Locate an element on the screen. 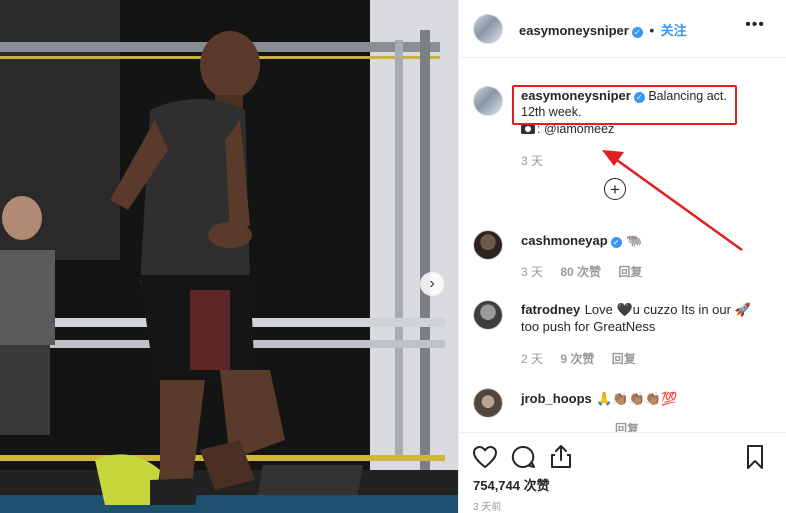 The width and height of the screenshot is (786, 513). more-options-icon: ••• is located at coordinates (755, 25).